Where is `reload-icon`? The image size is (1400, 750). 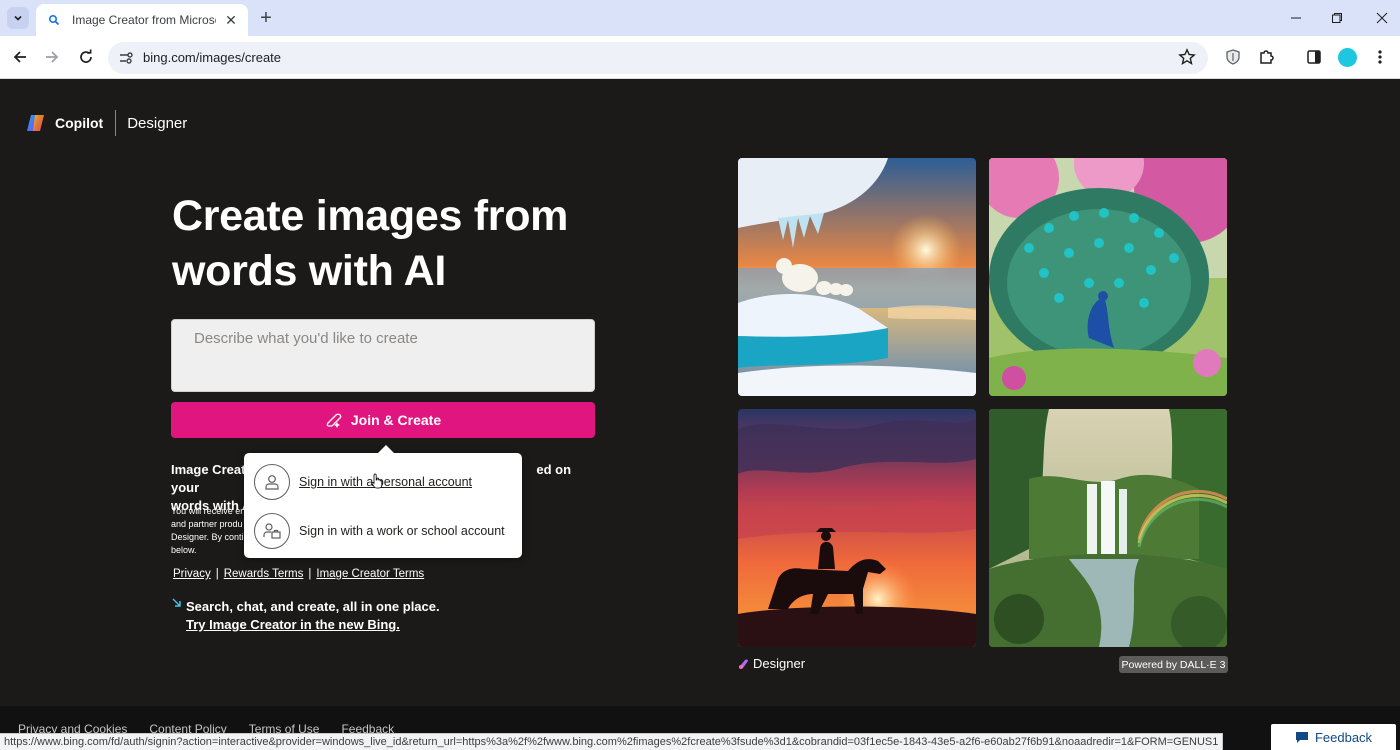 reload-icon is located at coordinates (86, 57).